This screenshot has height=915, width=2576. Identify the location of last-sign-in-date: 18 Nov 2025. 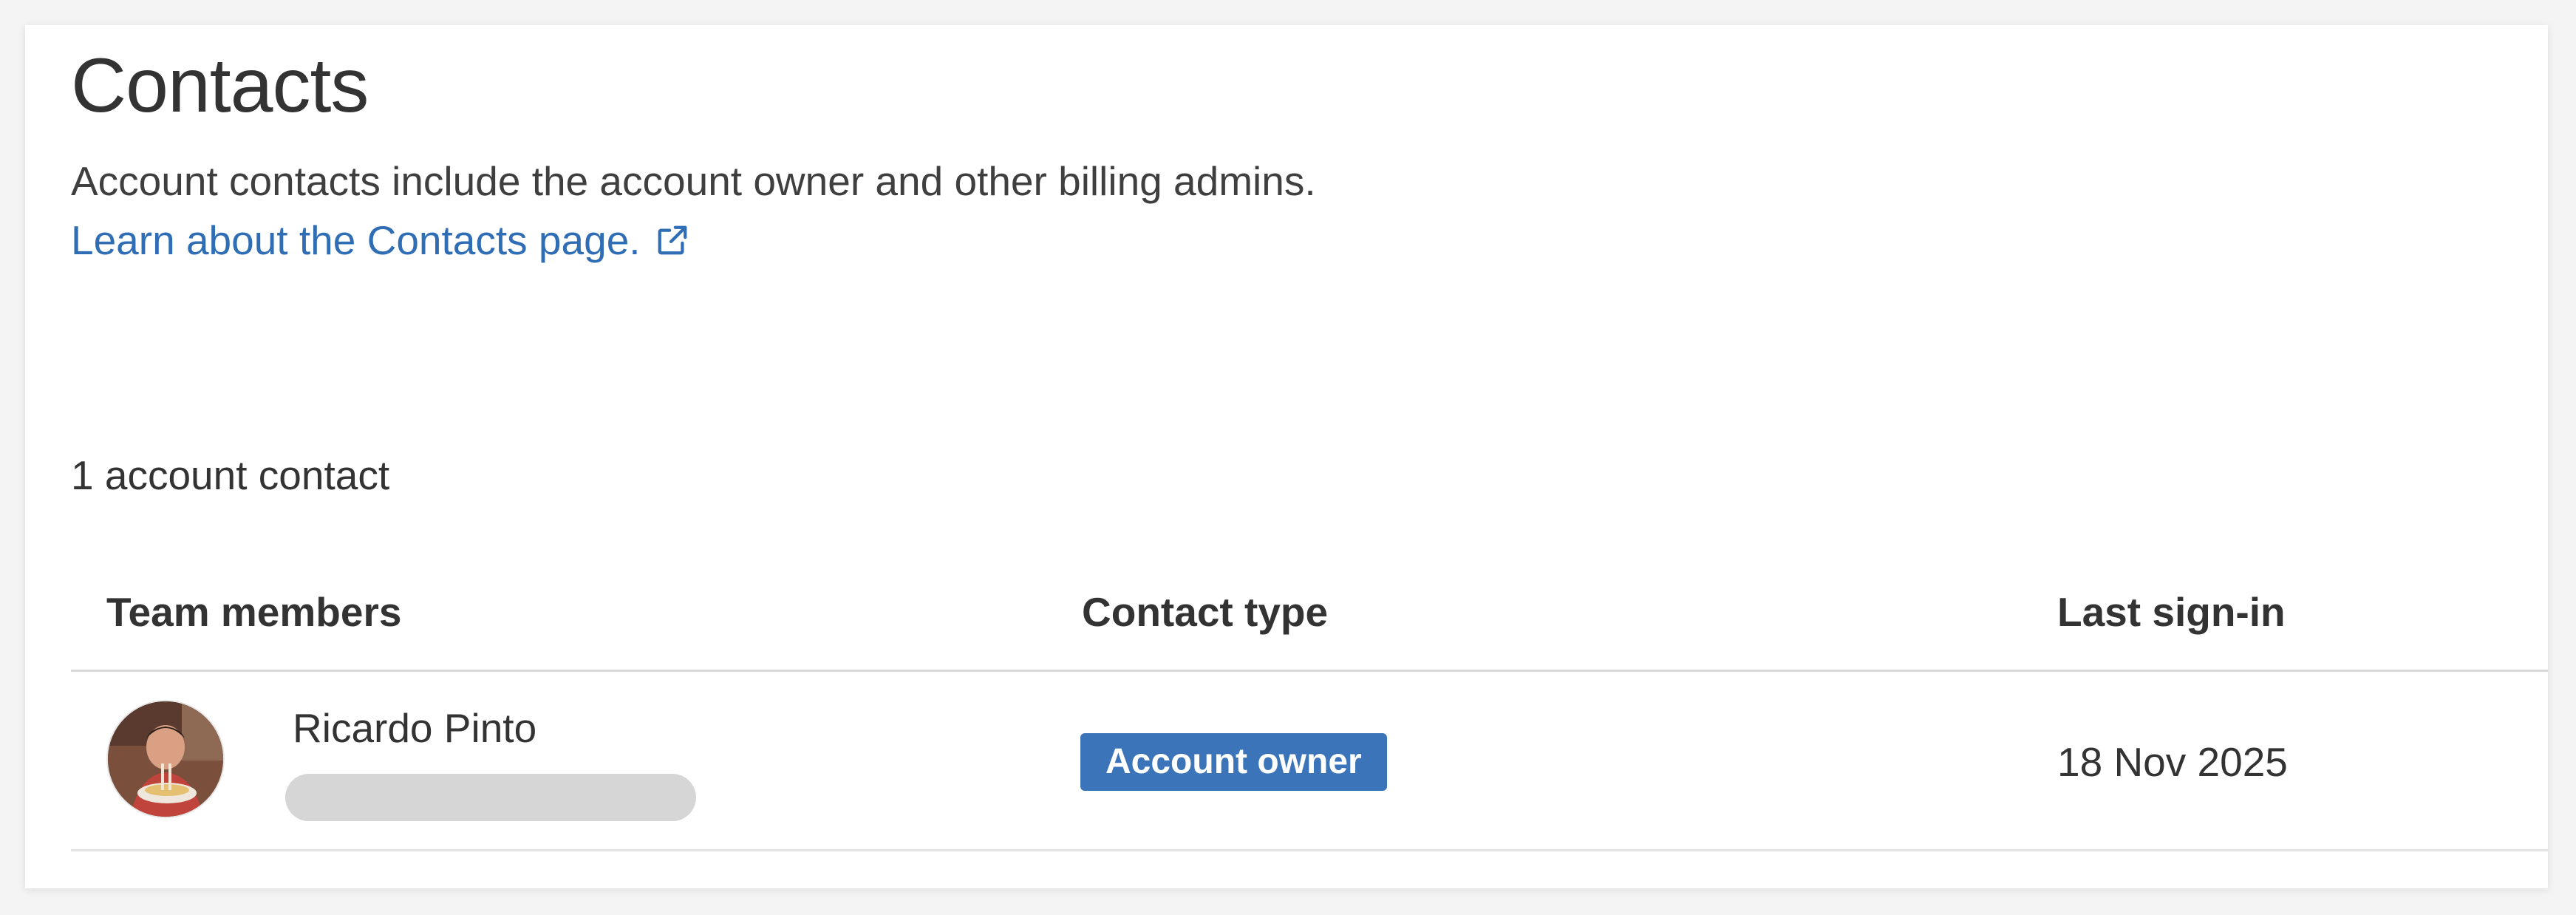
(2172, 762).